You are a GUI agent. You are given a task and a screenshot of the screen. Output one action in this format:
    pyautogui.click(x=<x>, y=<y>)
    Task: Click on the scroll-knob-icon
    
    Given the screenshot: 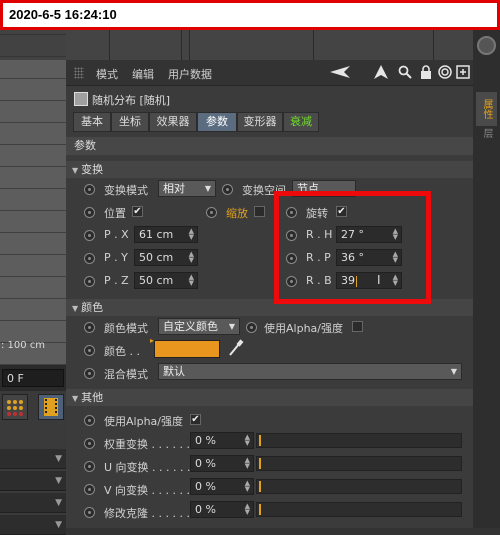 What is the action you would take?
    pyautogui.click(x=486, y=45)
    